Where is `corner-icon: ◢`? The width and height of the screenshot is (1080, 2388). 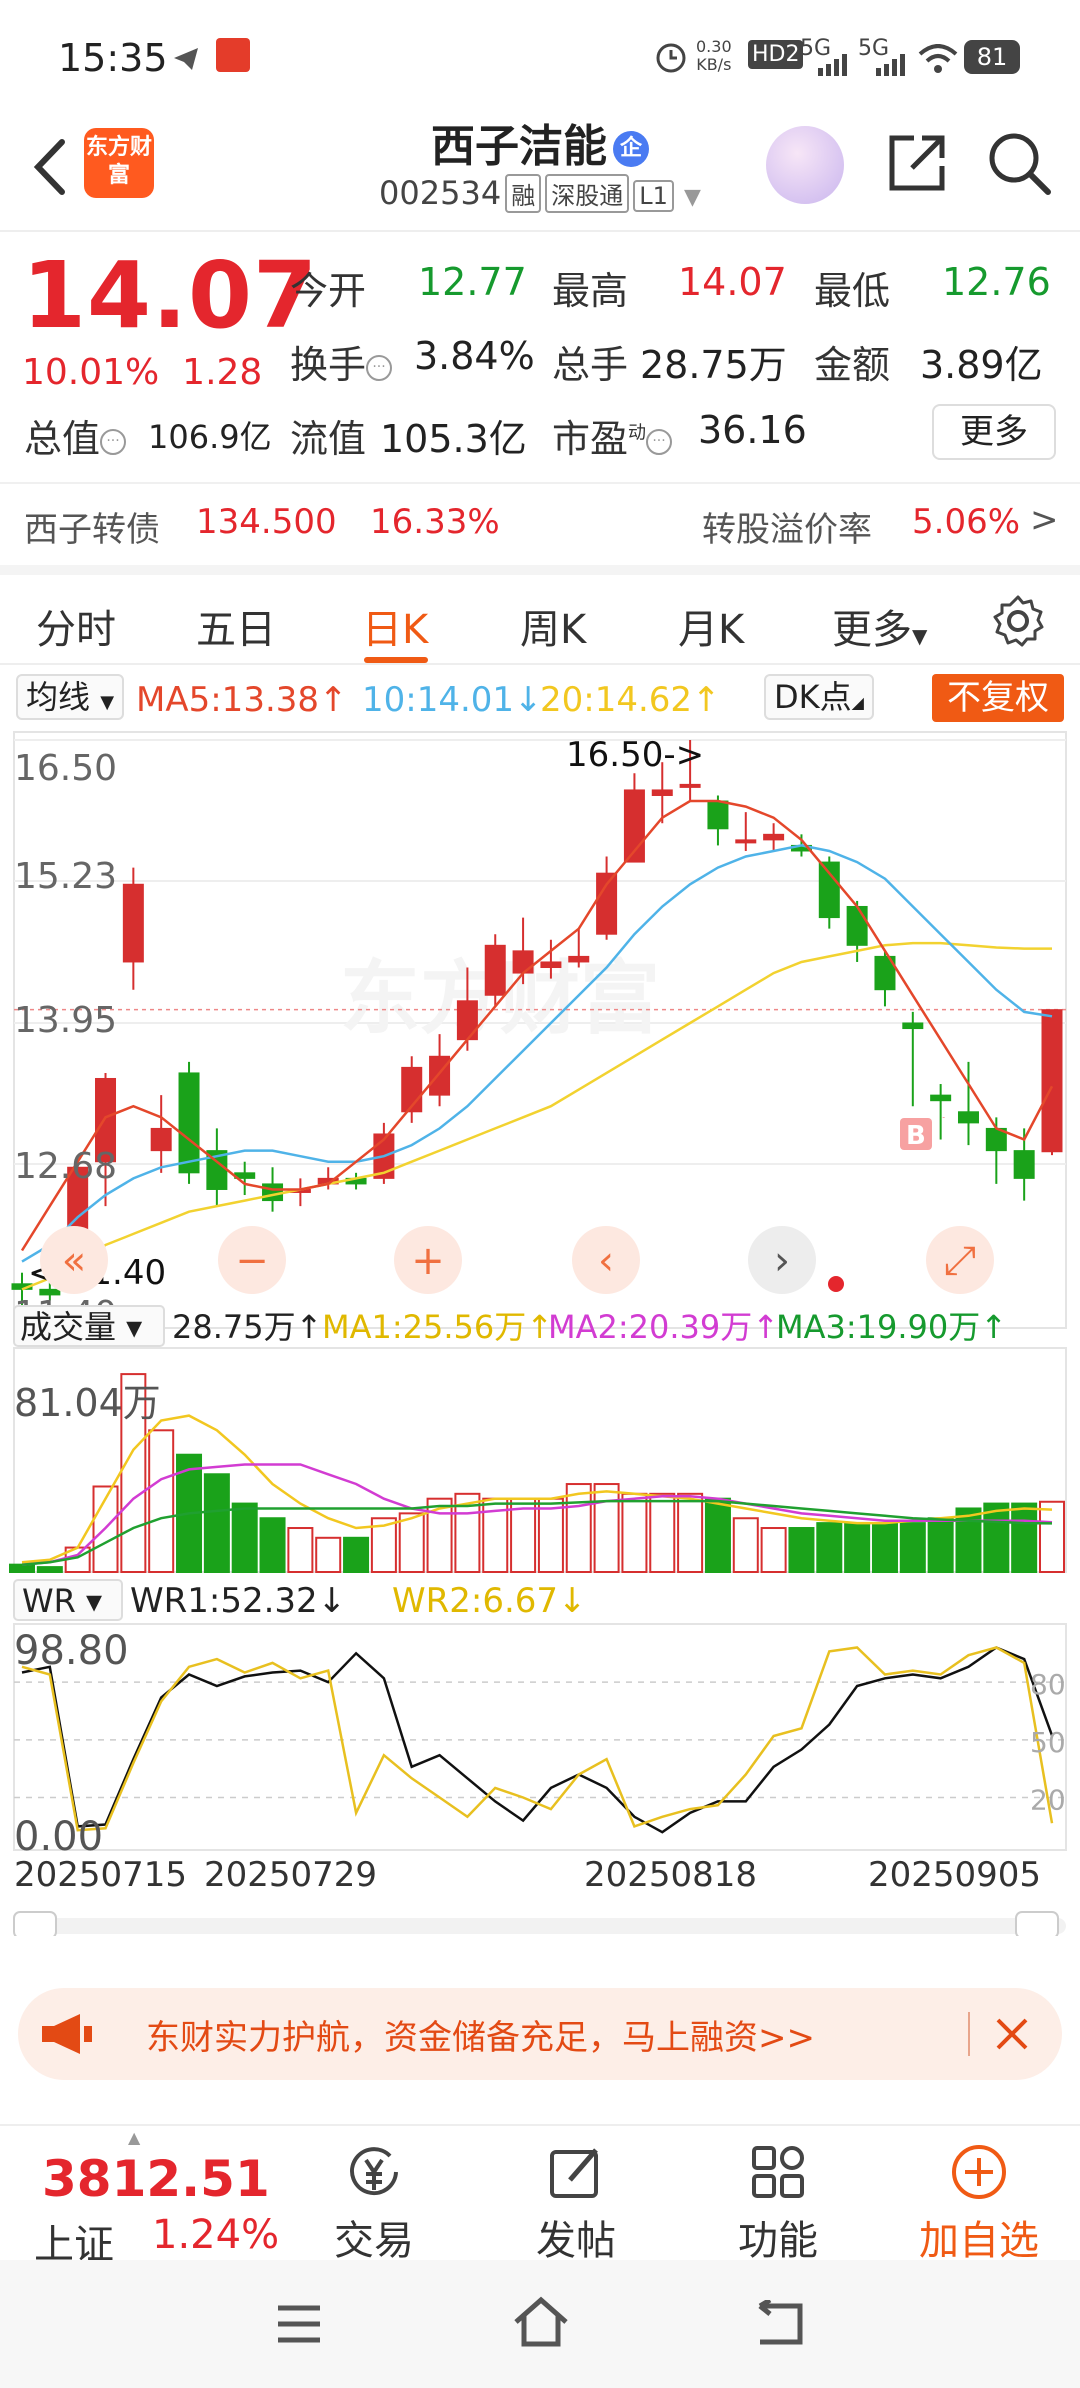 corner-icon: ◢ is located at coordinates (857, 702).